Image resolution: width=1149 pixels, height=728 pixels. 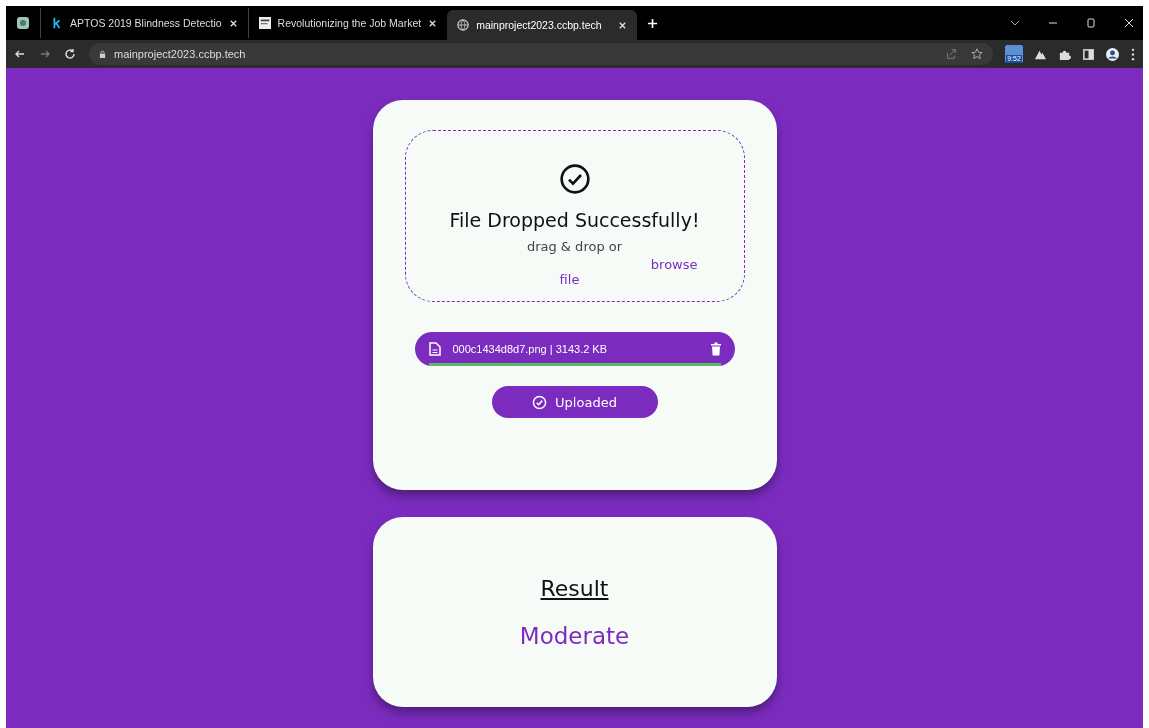 I want to click on maximize-icon, so click(x=1091, y=23).